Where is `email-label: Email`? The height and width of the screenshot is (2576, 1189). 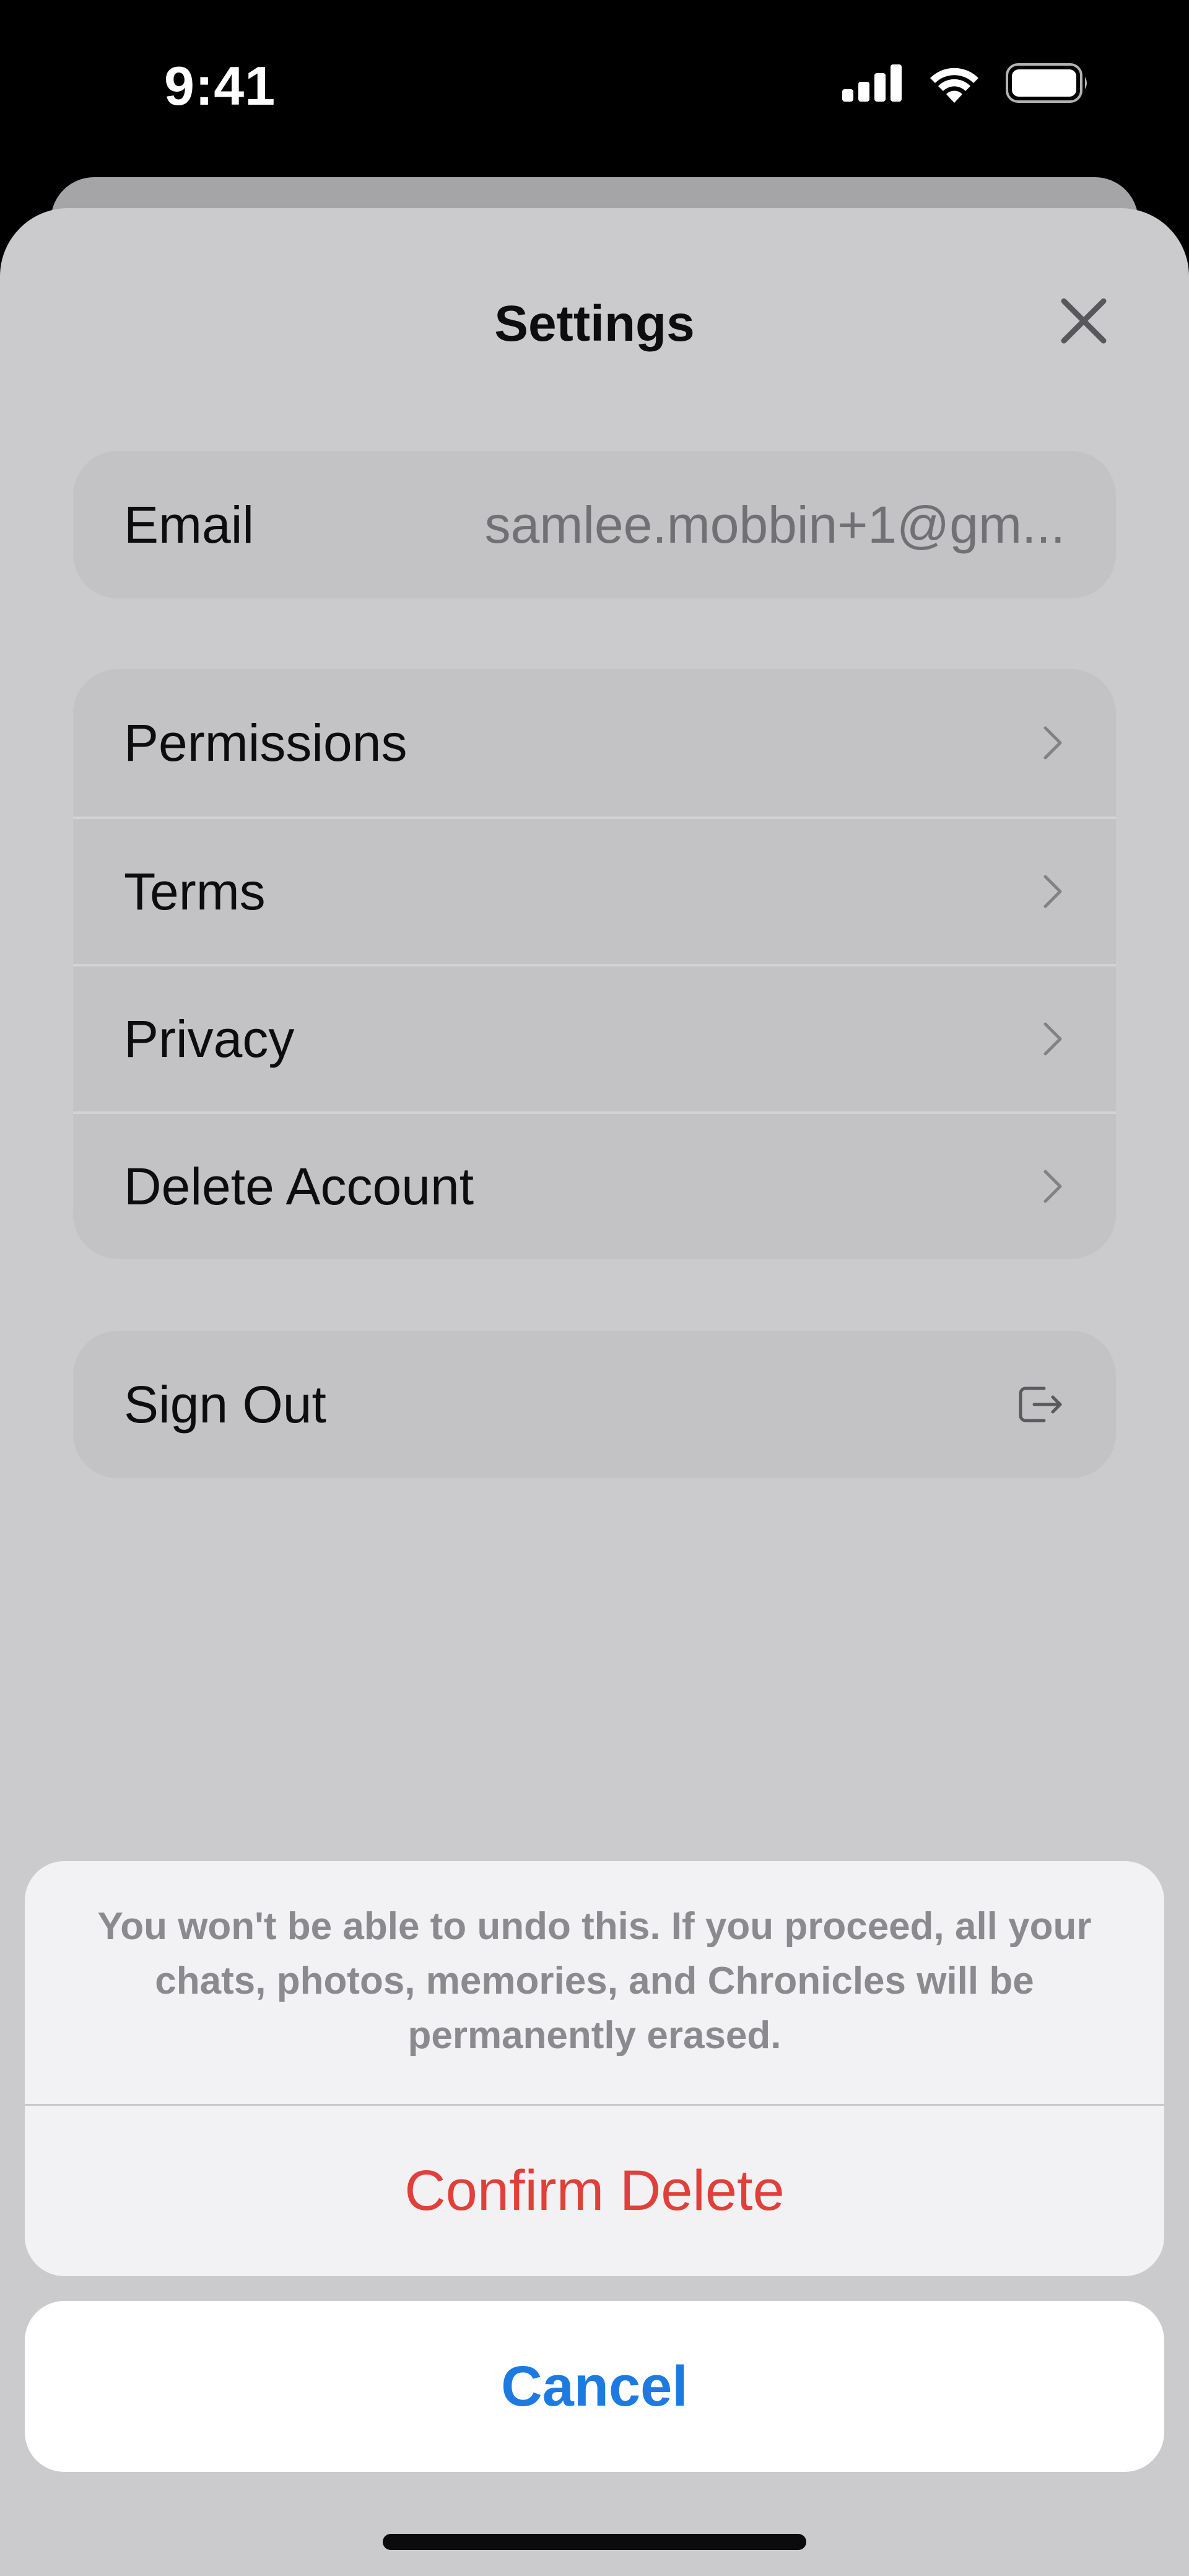
email-label: Email is located at coordinates (189, 524).